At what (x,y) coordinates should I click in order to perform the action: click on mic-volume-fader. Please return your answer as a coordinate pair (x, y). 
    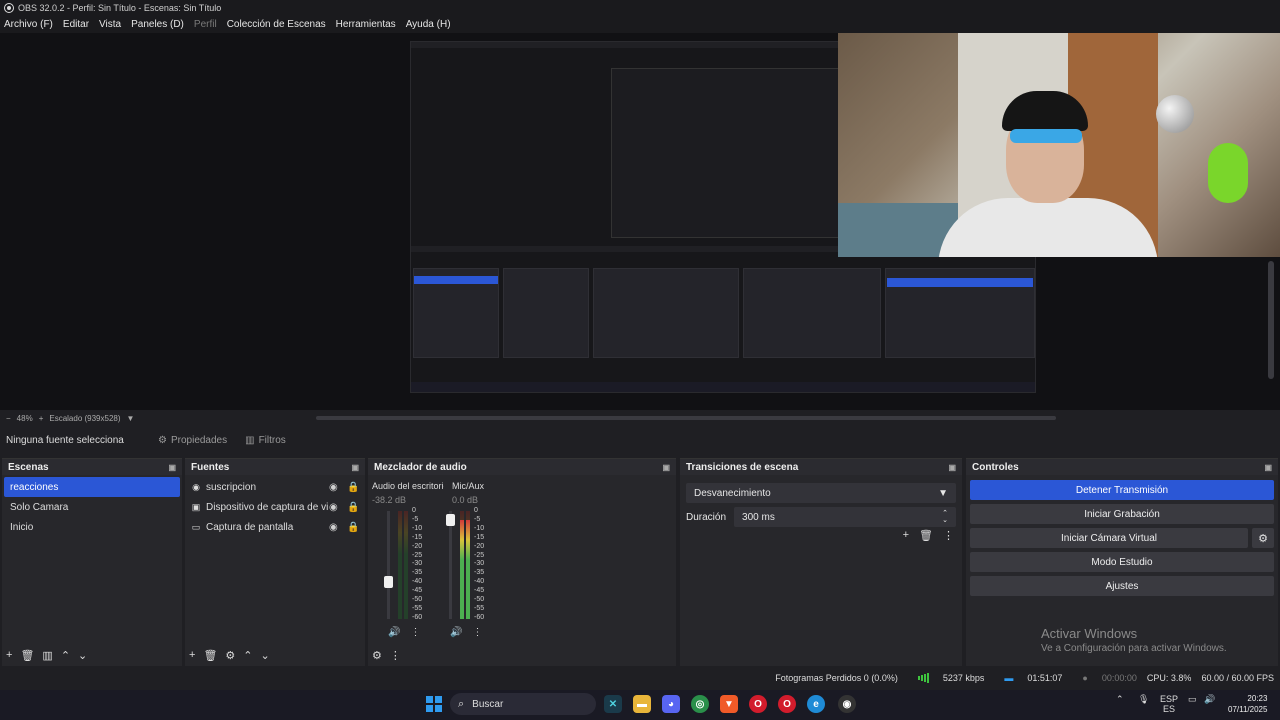
    Looking at the image, I should click on (450, 565).